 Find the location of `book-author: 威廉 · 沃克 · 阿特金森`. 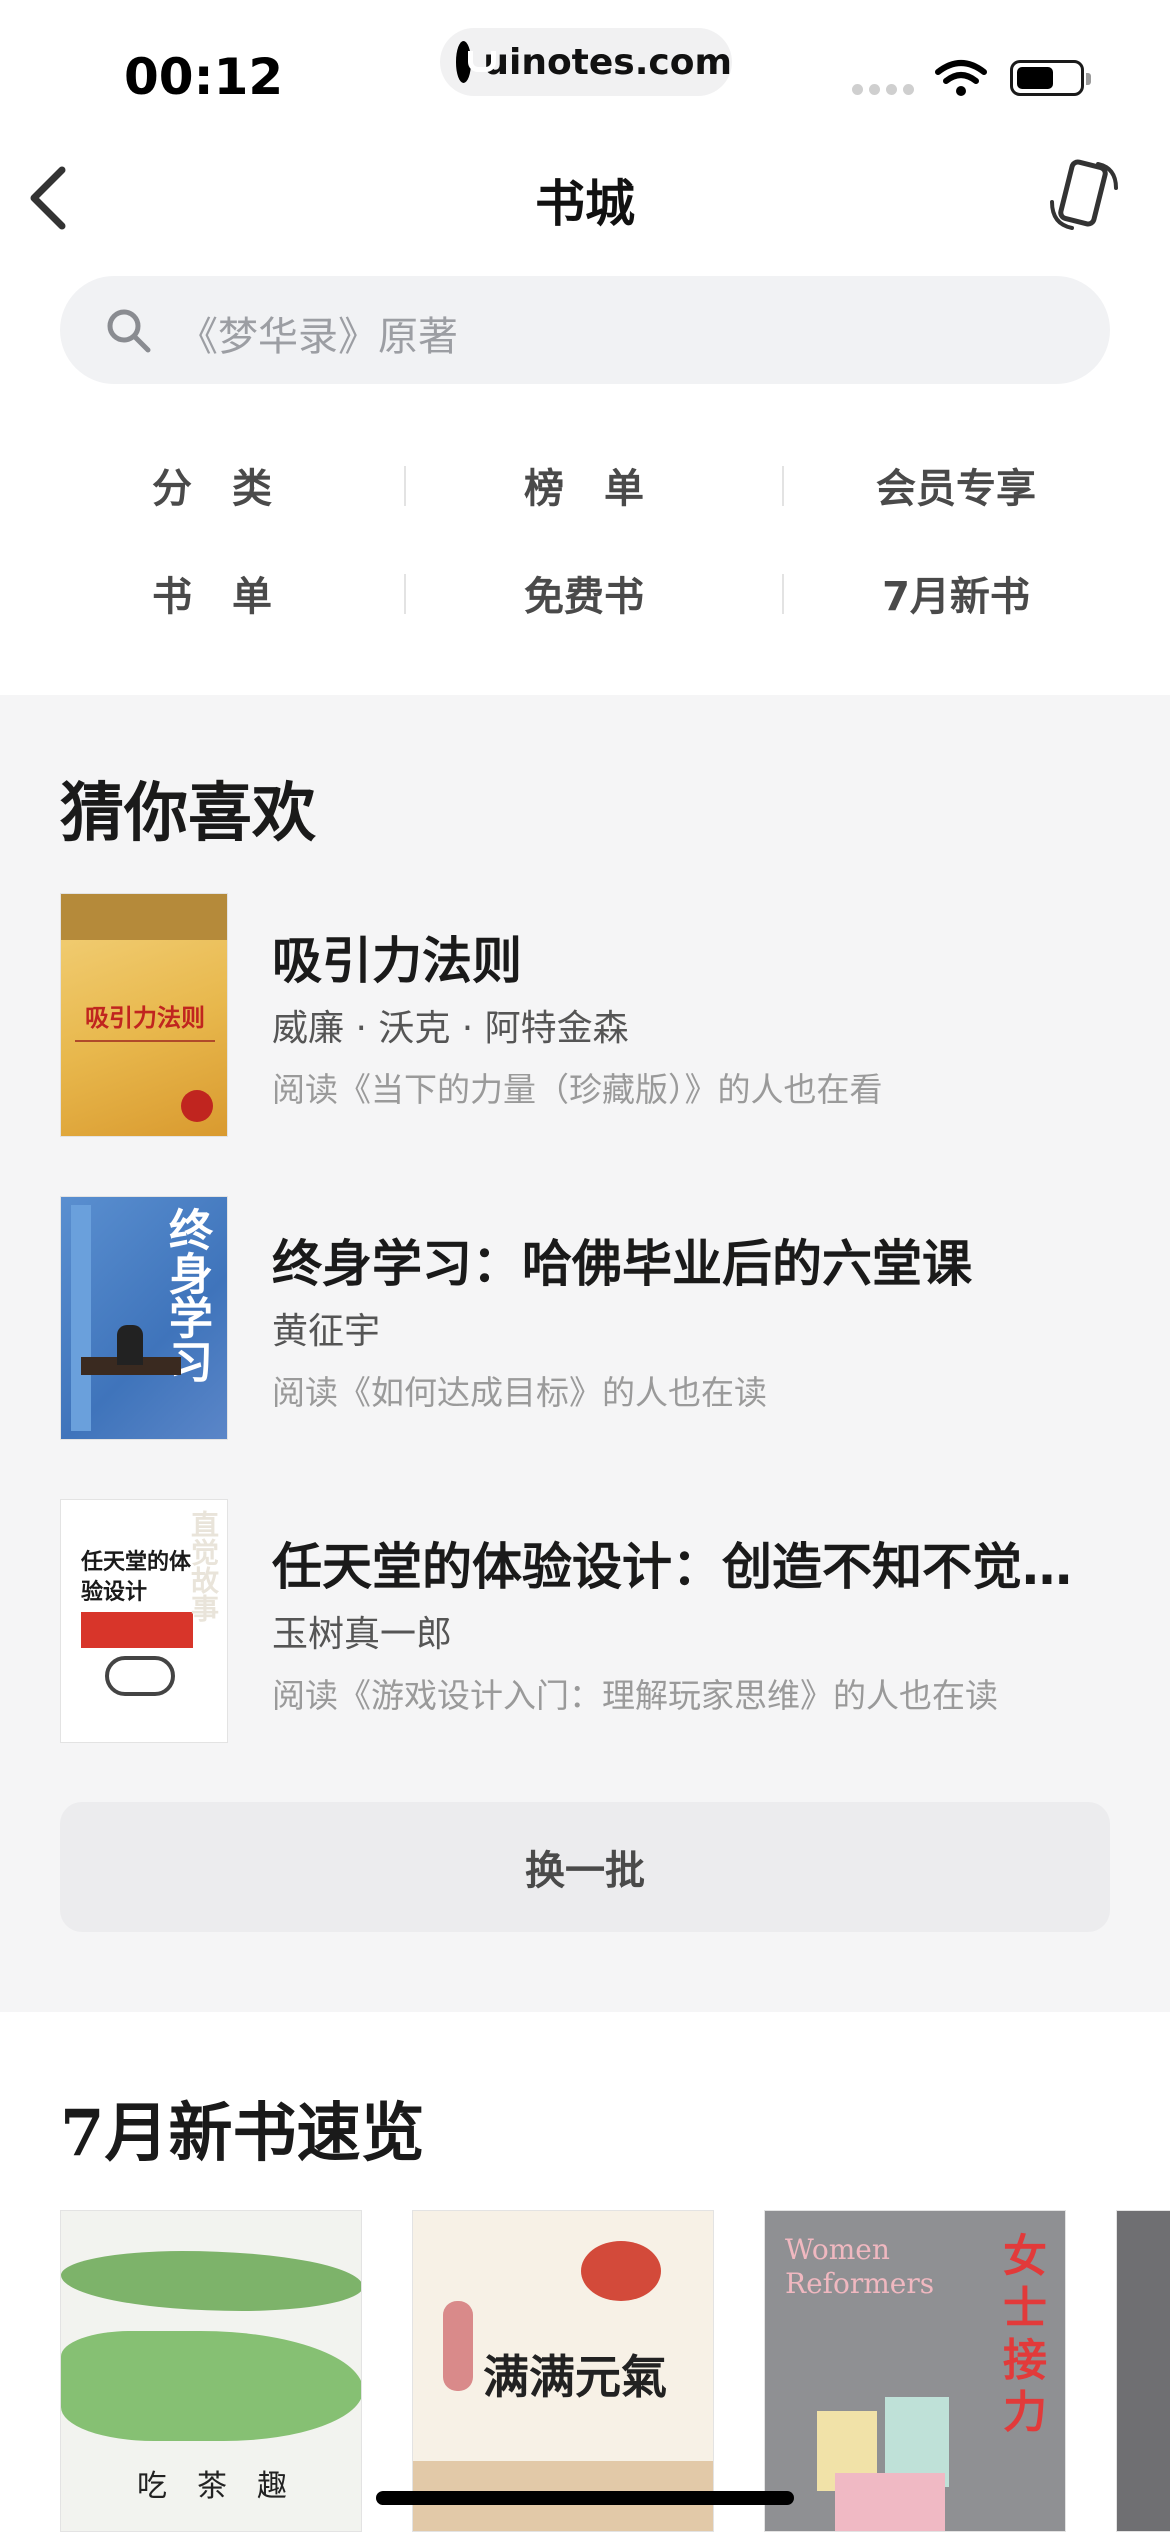

book-author: 威廉 · 沃克 · 阿特金森 is located at coordinates (450, 1028).